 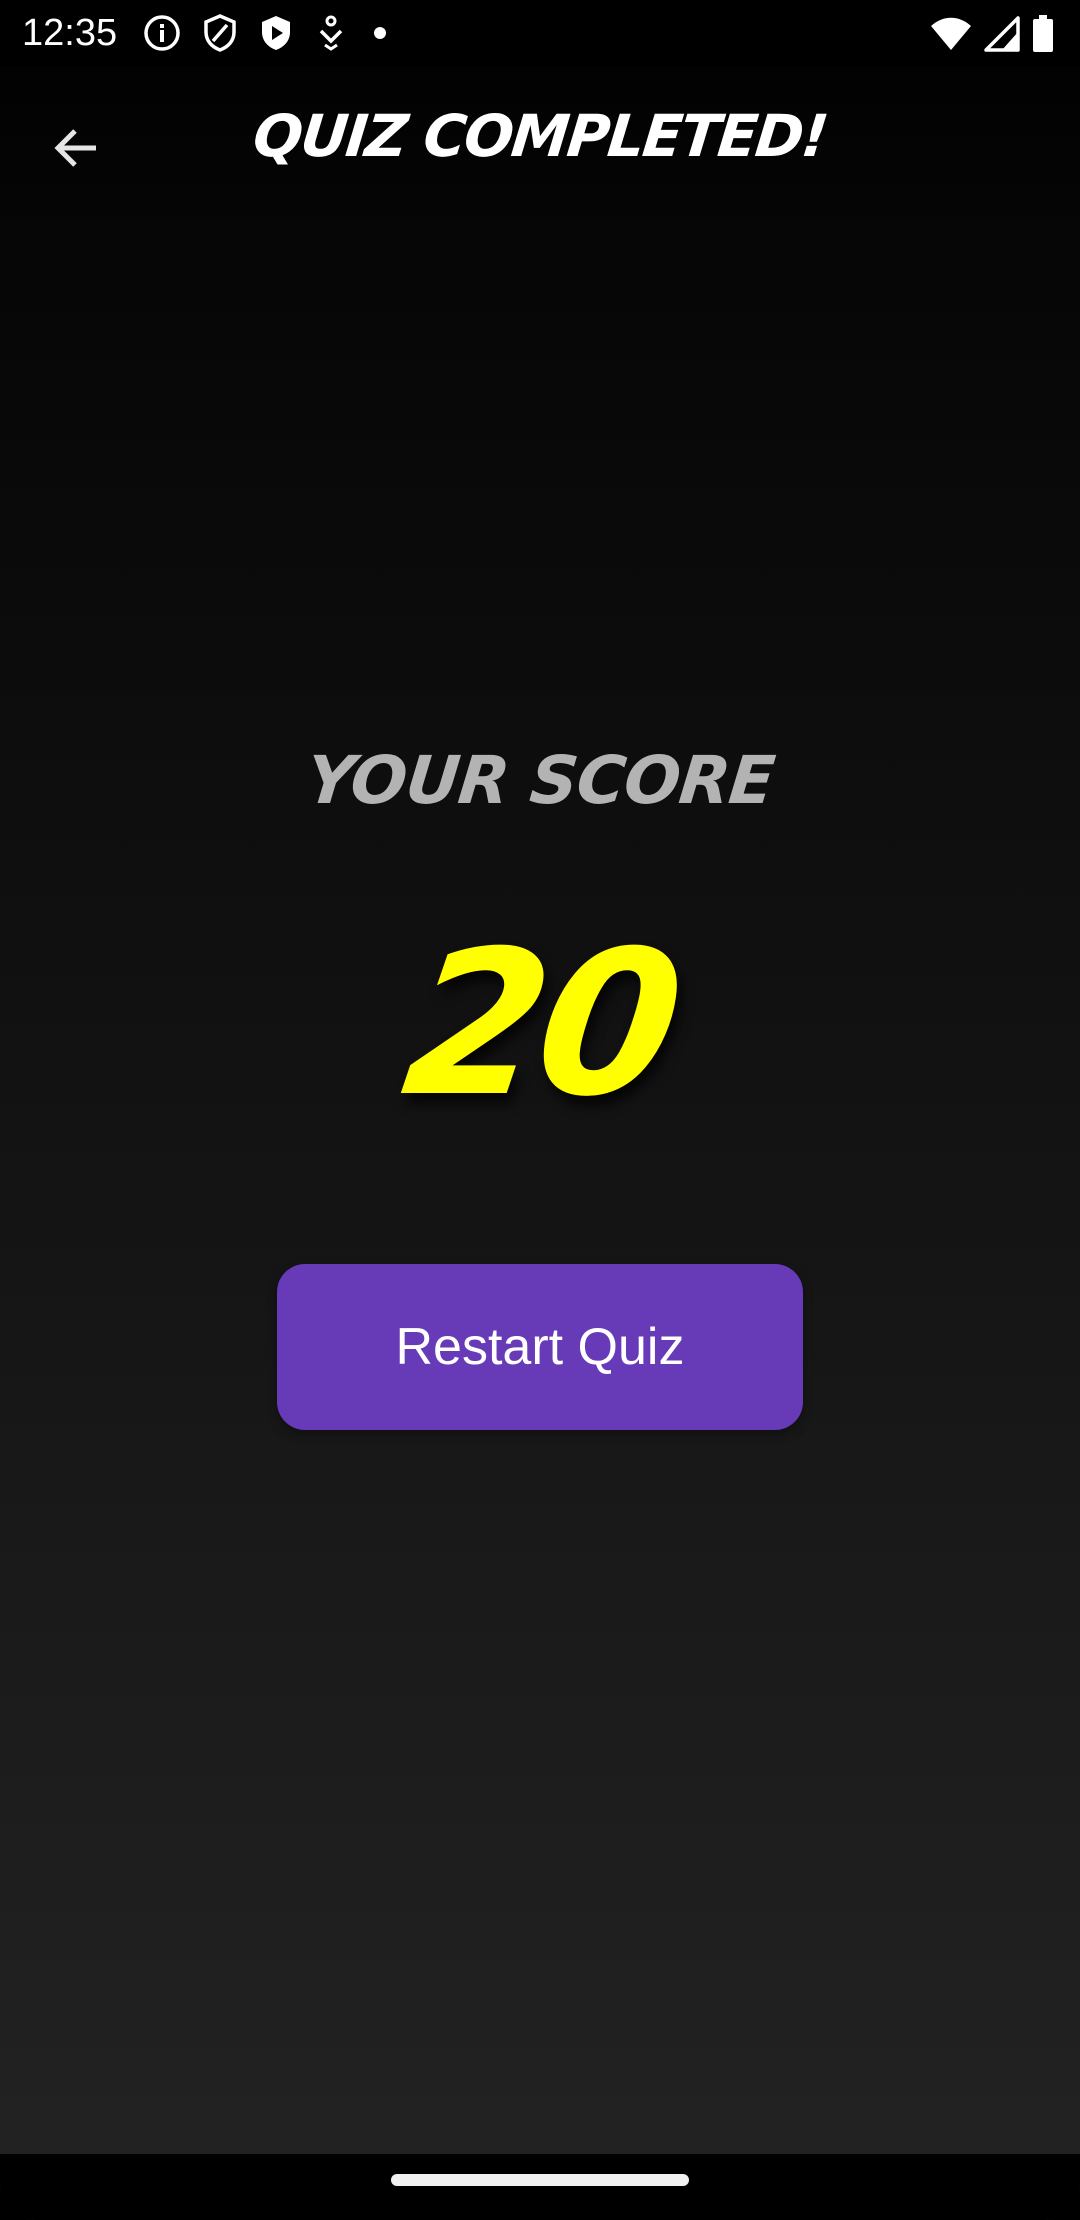 I want to click on status-bar: 12:35, so click(x=540, y=33).